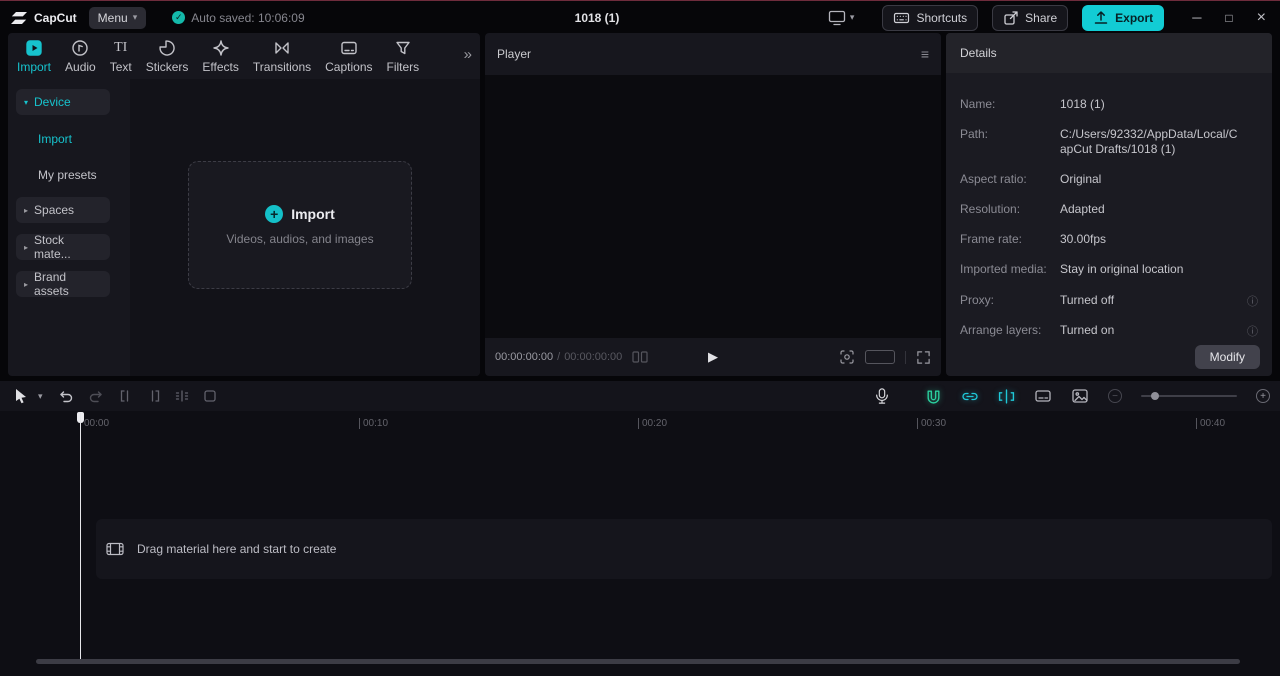 The height and width of the screenshot is (676, 1280). What do you see at coordinates (220, 56) in the screenshot?
I see `tab-effects: Effects` at bounding box center [220, 56].